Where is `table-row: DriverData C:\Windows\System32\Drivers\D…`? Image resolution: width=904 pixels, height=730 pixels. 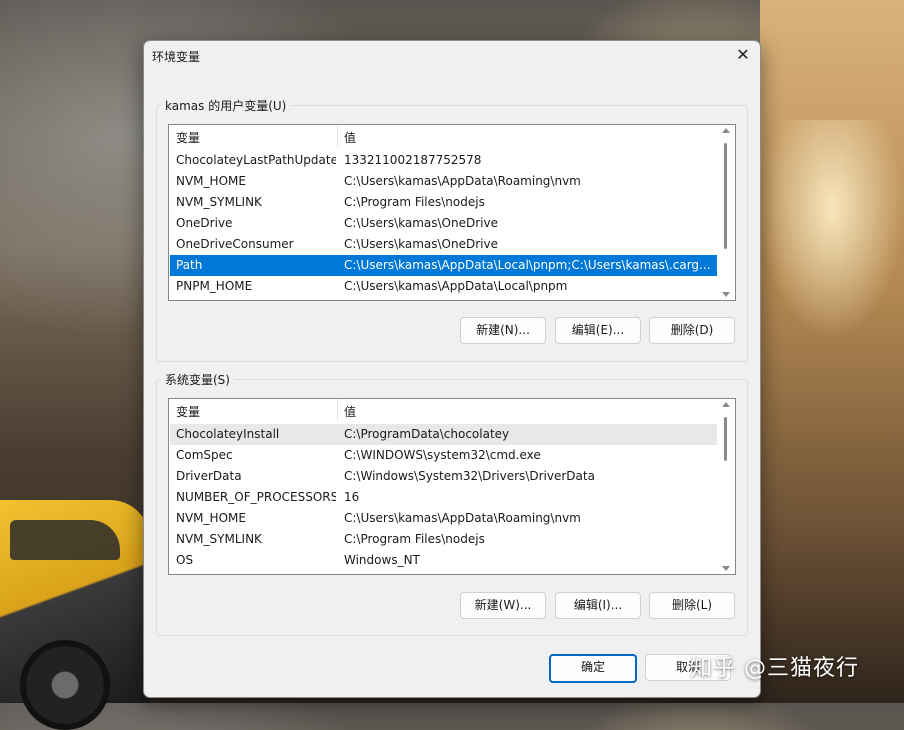 table-row: DriverData C:\Windows\System32\Drivers\D… is located at coordinates (443, 476).